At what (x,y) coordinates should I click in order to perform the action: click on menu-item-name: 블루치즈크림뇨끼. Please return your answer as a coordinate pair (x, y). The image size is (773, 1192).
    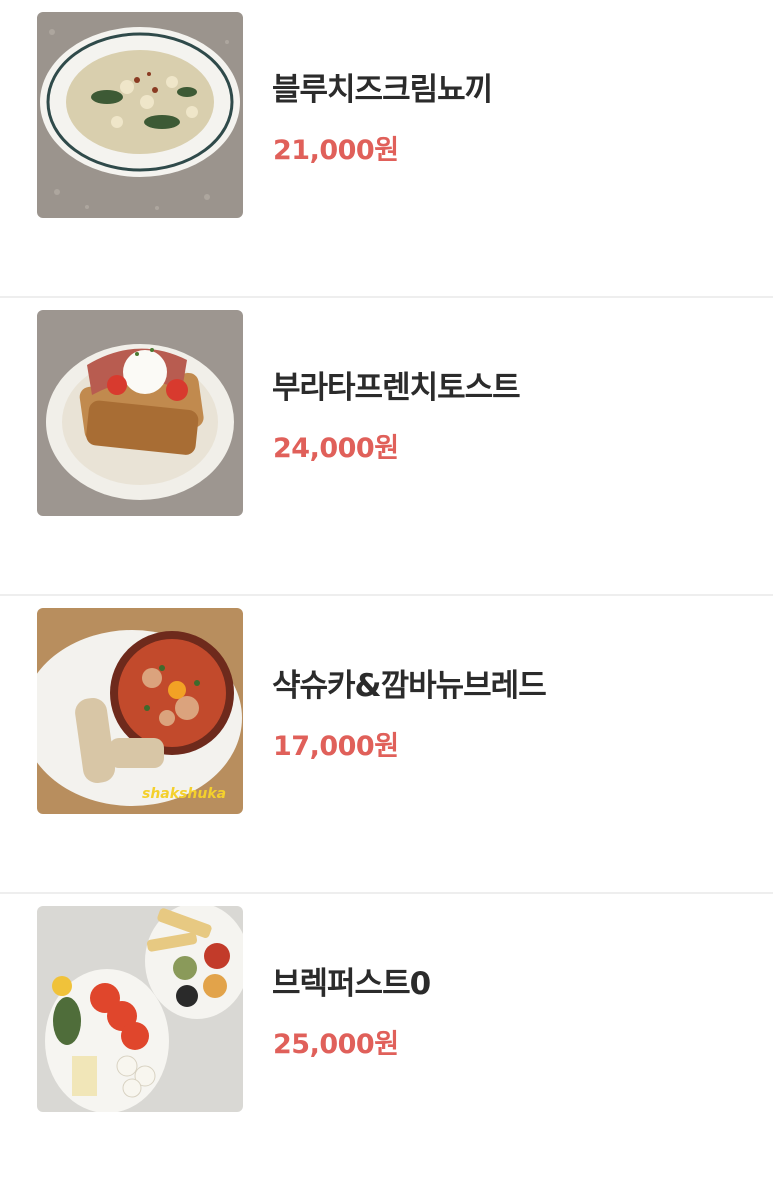
    Looking at the image, I should click on (382, 90).